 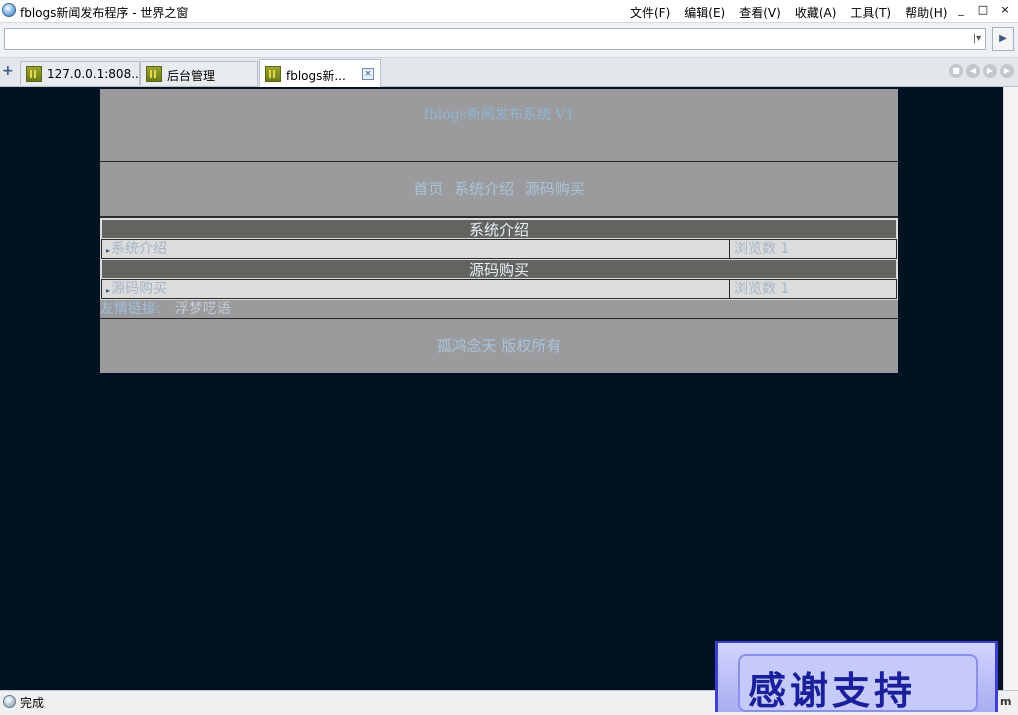 What do you see at coordinates (499, 309) in the screenshot?
I see `friend-links: 友情链接: 浮梦呓语` at bounding box center [499, 309].